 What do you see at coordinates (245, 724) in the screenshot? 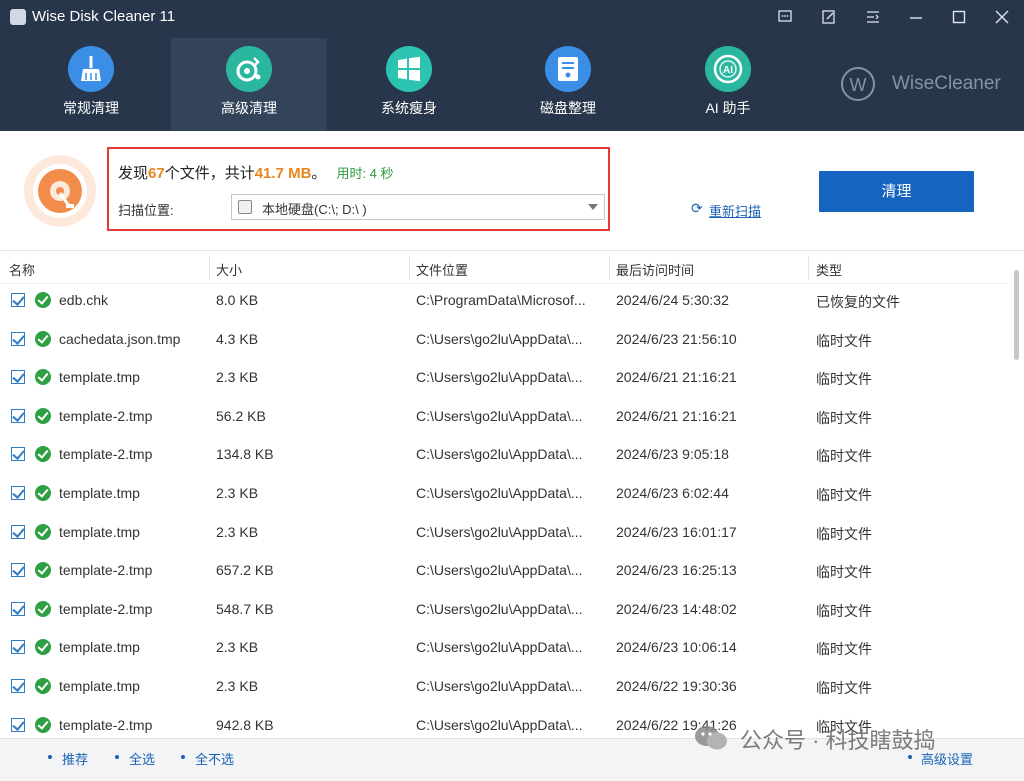
I see `file-size: 942.8 KB` at bounding box center [245, 724].